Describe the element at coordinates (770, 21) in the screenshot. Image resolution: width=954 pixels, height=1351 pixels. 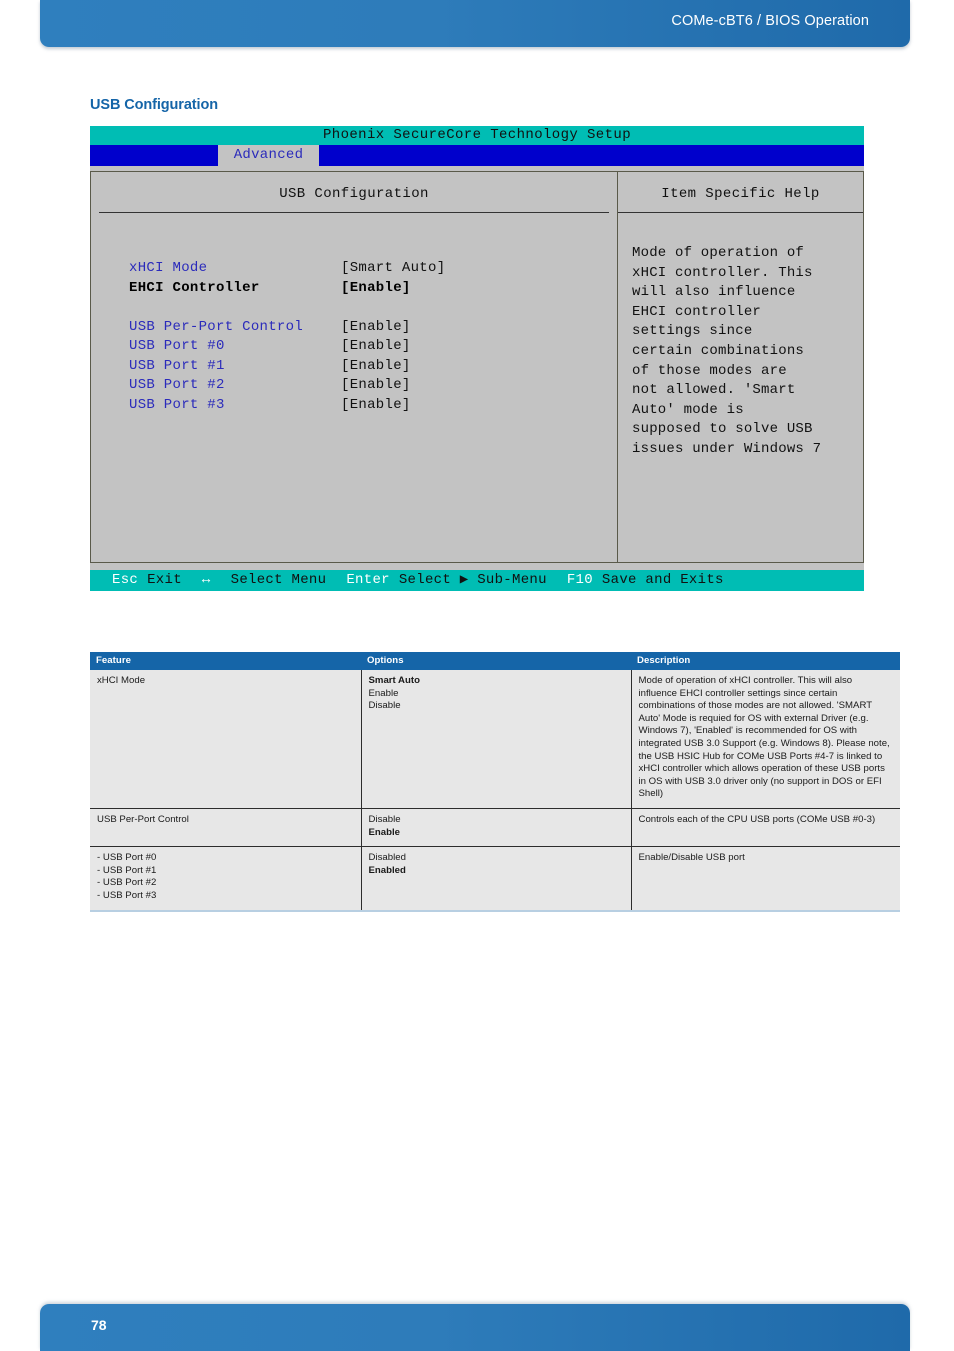
I see `page-header-title: COMe-cBT6 / BIOS Operation` at that location.